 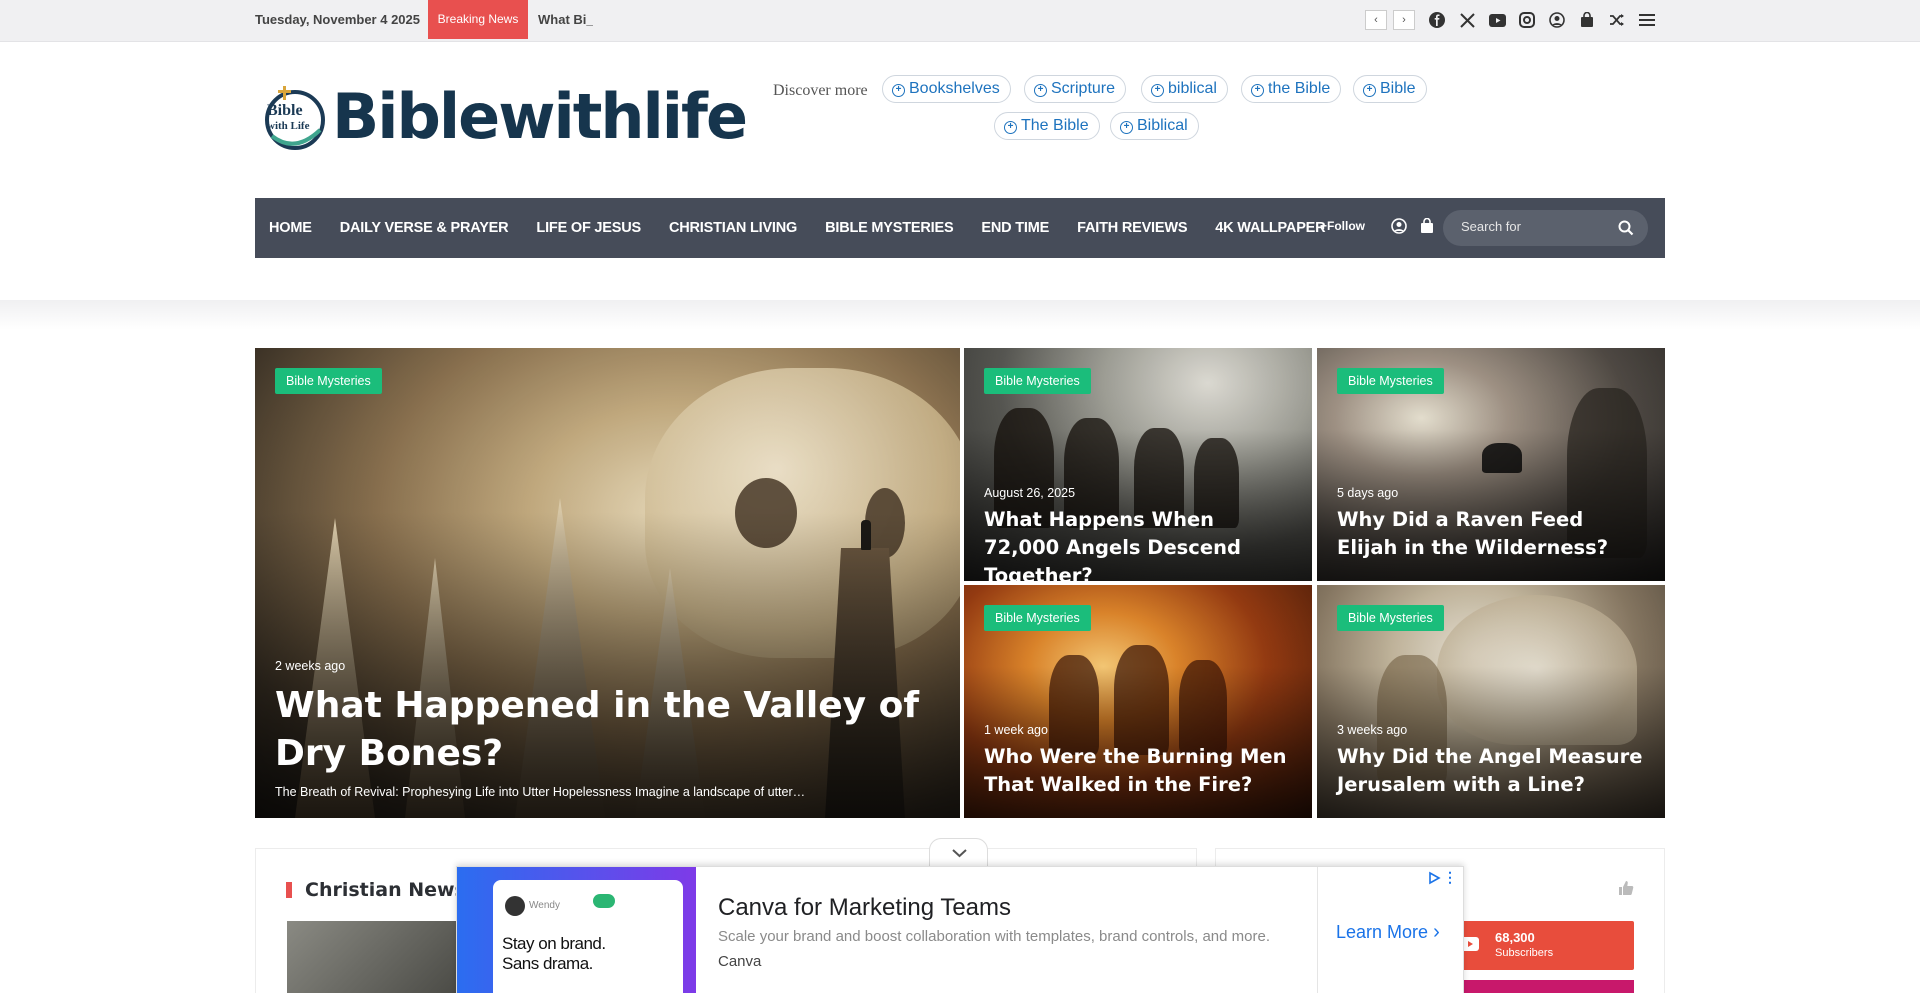 I want to click on ad-learn-more-button: Learn More ›, so click(x=1388, y=932).